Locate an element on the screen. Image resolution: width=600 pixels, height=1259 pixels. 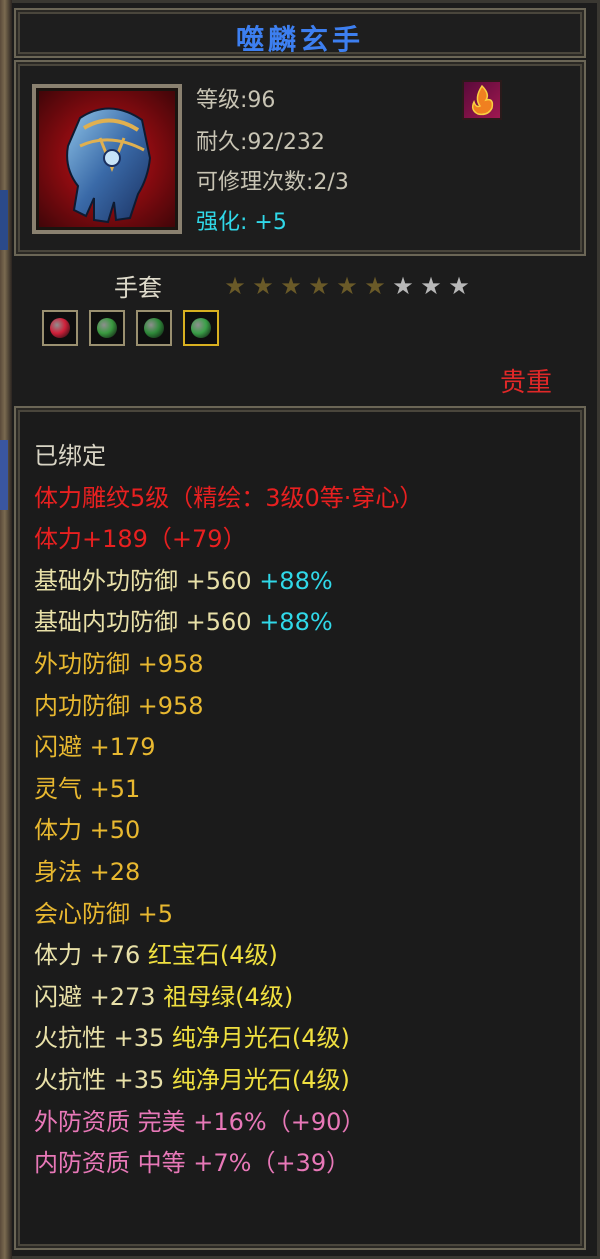
attribute-line: 已绑定 is located at coordinates (70, 453).